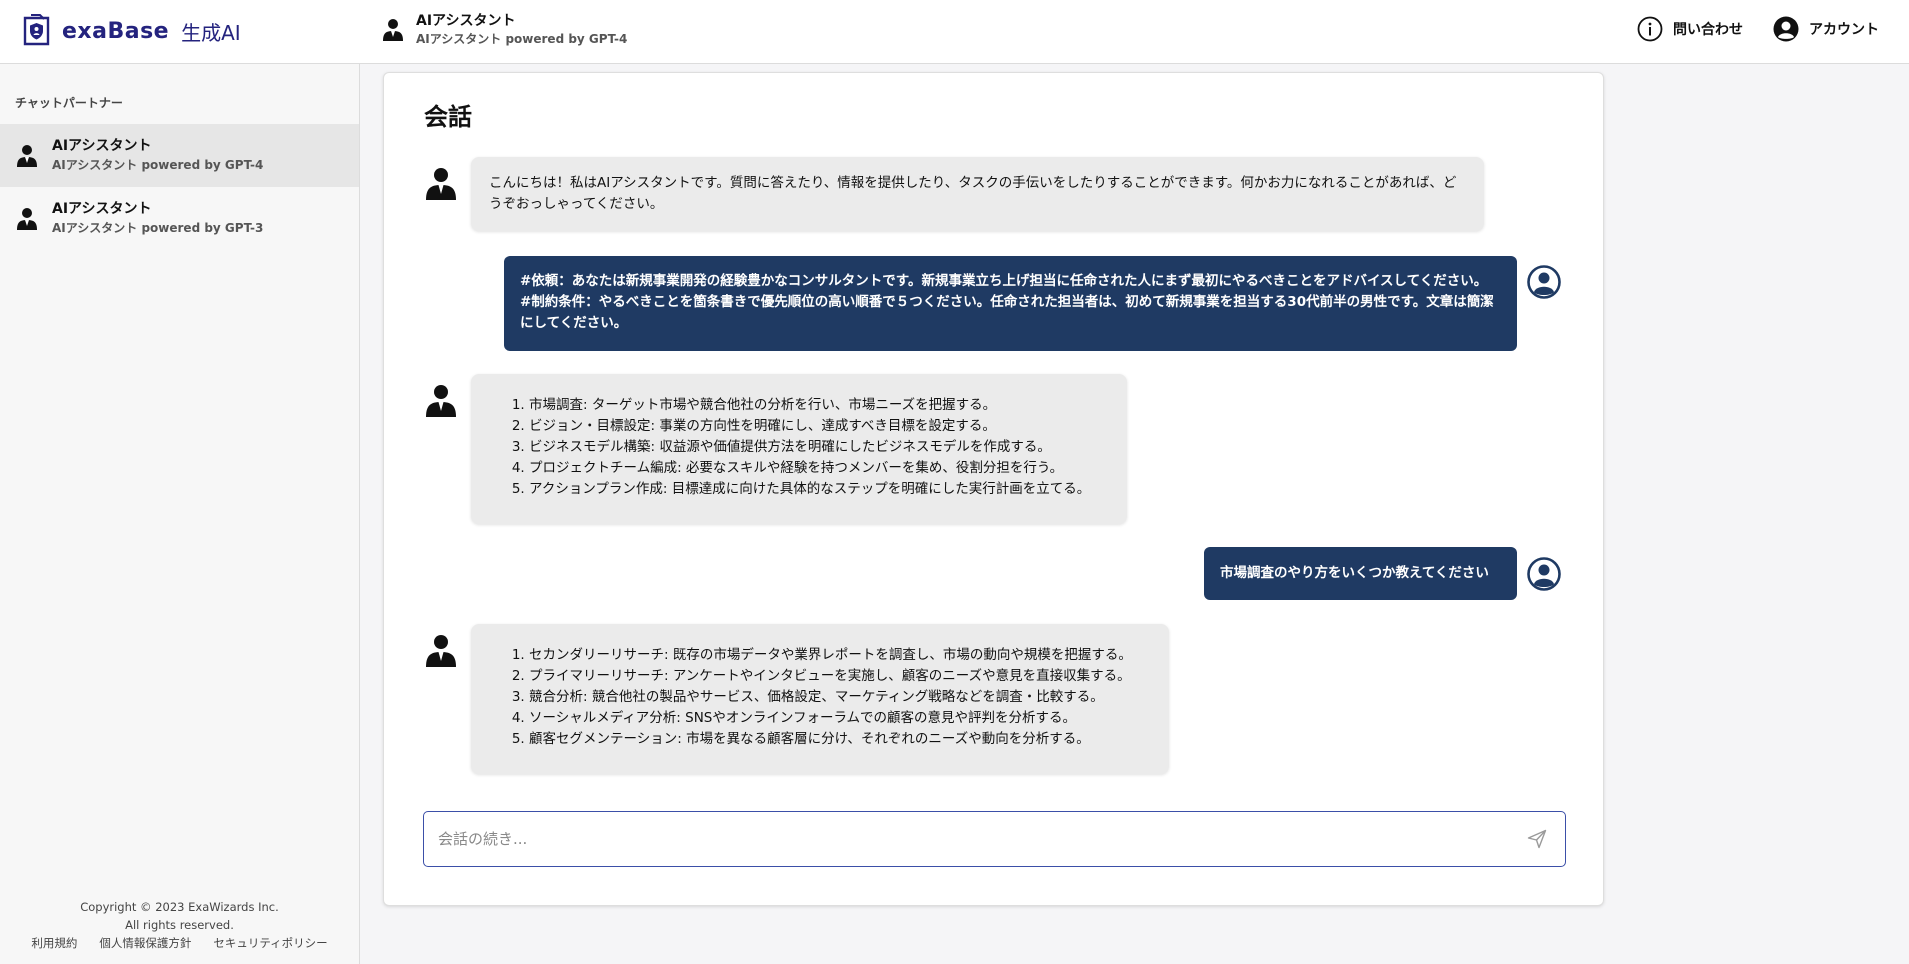 Image resolution: width=1909 pixels, height=964 pixels. I want to click on info-icon, so click(1650, 29).